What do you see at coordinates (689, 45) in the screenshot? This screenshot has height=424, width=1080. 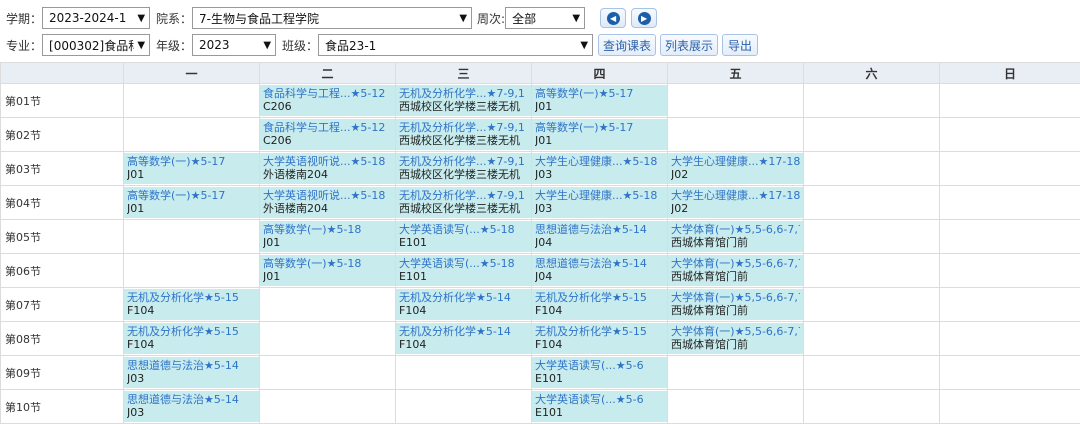 I see `list-view-button: 列表展示` at bounding box center [689, 45].